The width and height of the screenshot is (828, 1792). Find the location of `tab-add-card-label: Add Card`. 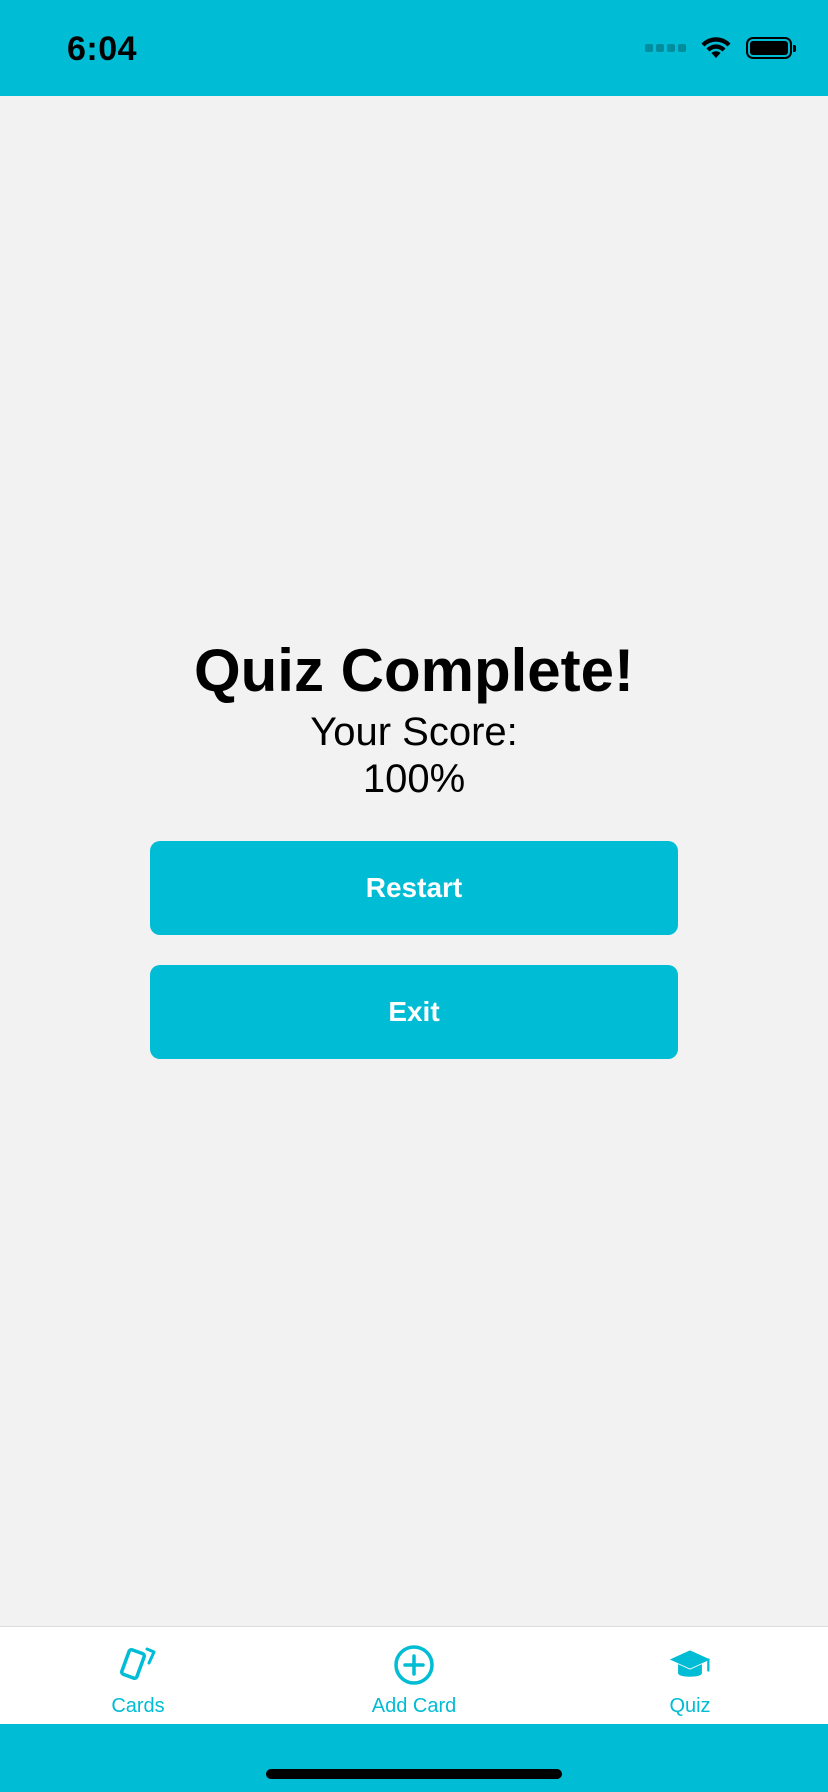

tab-add-card-label: Add Card is located at coordinates (414, 1706).